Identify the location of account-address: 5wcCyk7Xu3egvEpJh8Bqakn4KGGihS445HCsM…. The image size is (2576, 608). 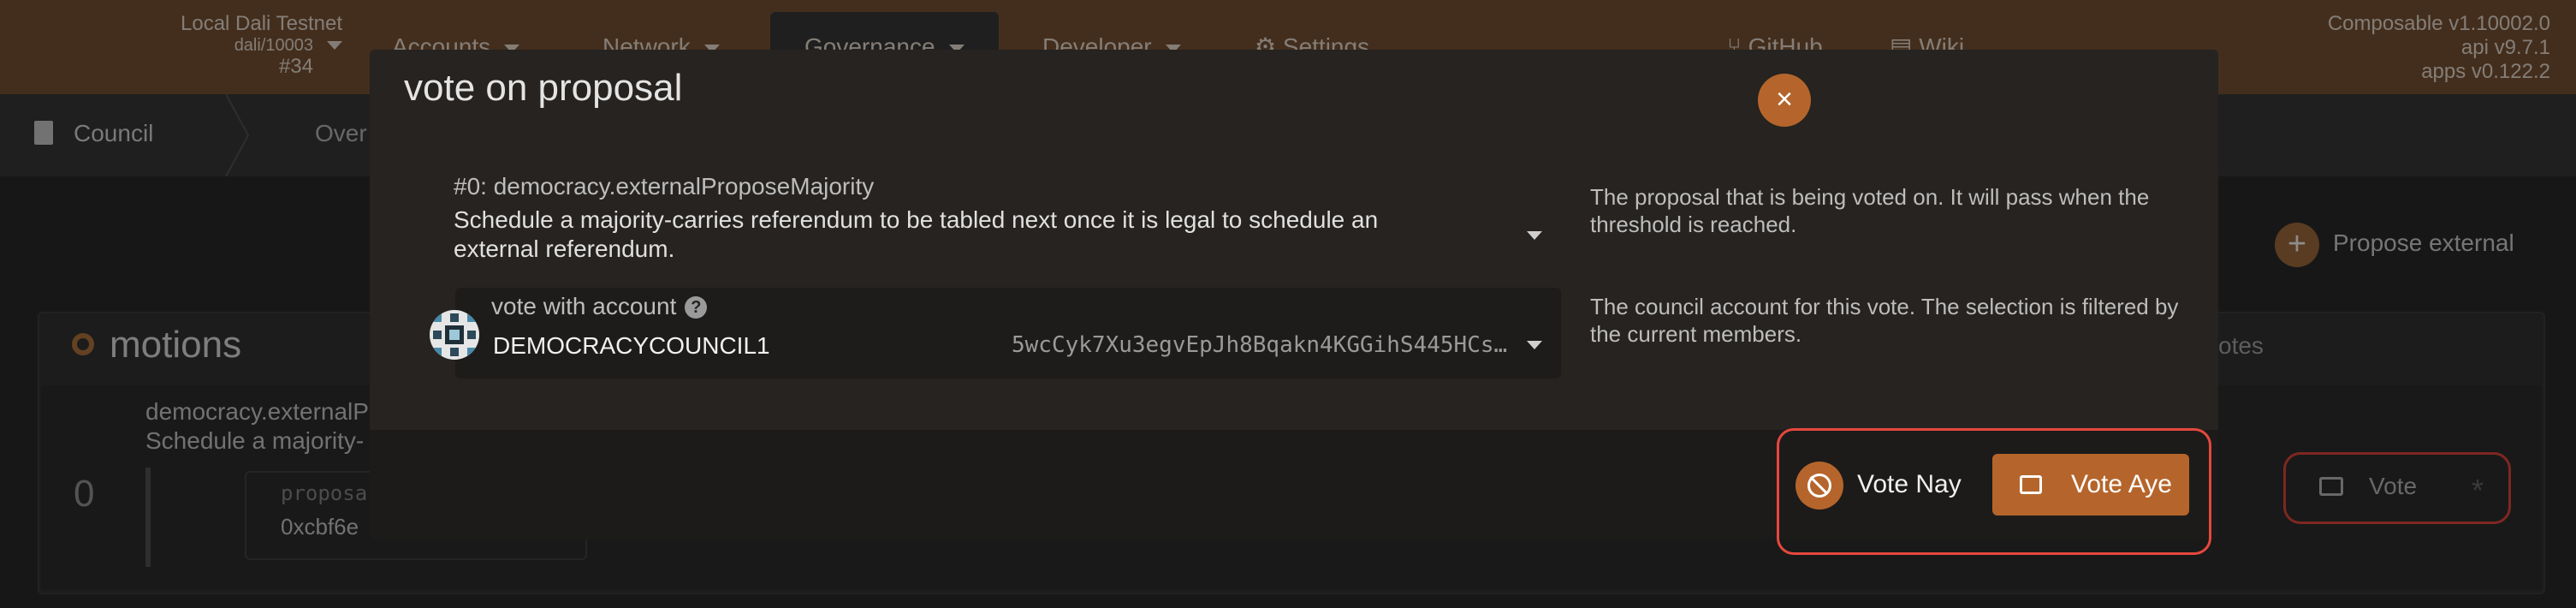
(1260, 345).